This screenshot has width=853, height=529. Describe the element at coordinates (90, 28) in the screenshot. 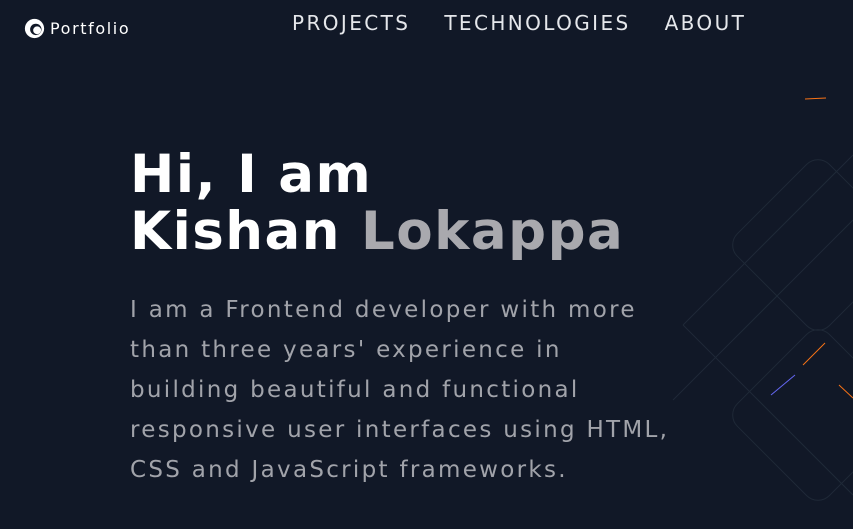

I see `brand-name: Portfolio` at that location.